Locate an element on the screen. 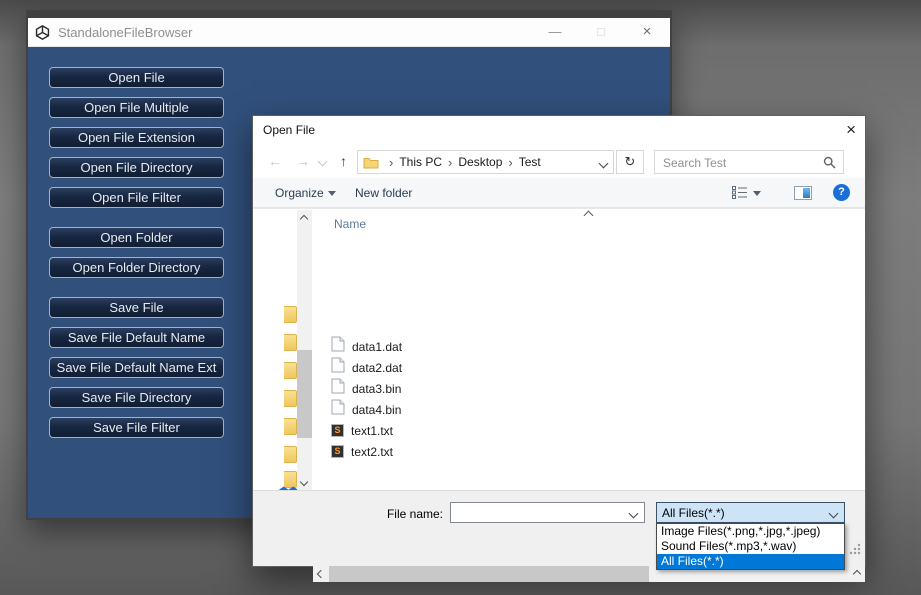  file-row: S text1.txt is located at coordinates (362, 430).